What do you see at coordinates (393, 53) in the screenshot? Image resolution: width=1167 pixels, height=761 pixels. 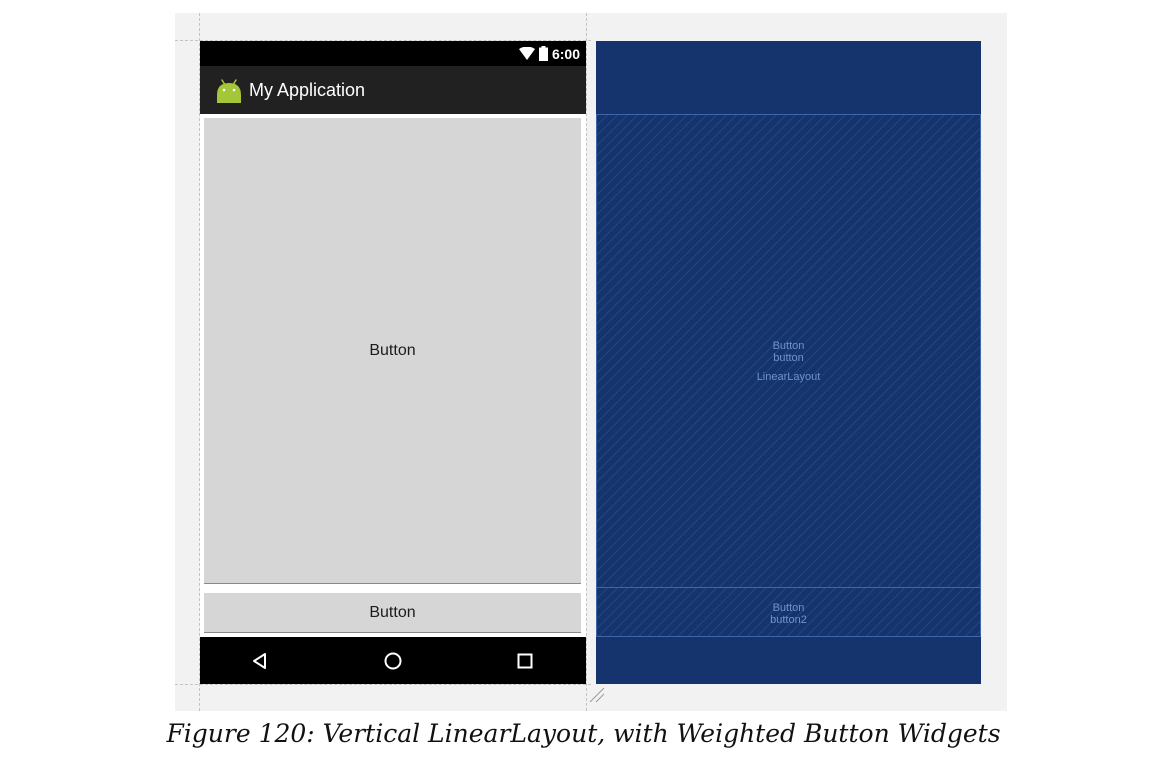 I see `status-bar: 6:00` at bounding box center [393, 53].